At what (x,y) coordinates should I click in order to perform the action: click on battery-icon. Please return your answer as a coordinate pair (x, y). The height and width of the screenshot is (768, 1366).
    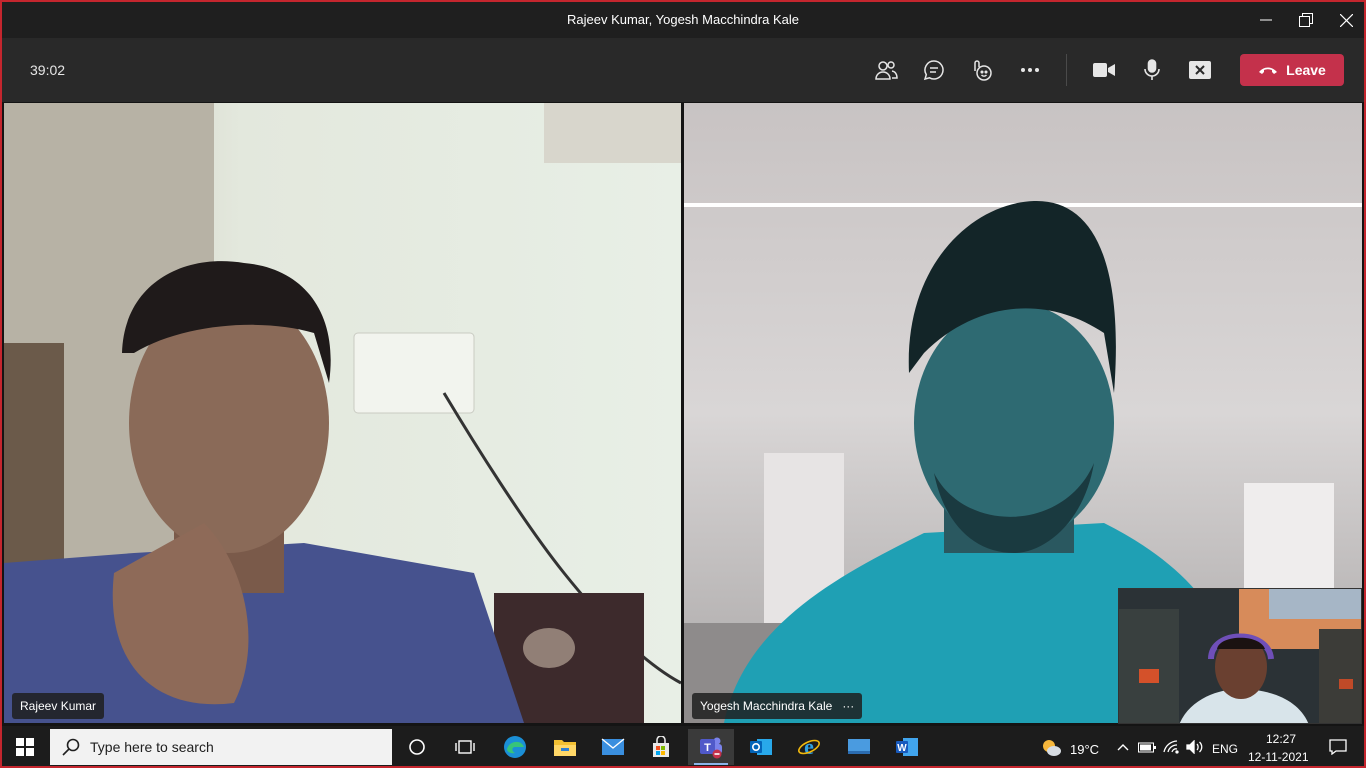
    Looking at the image, I should click on (1147, 747).